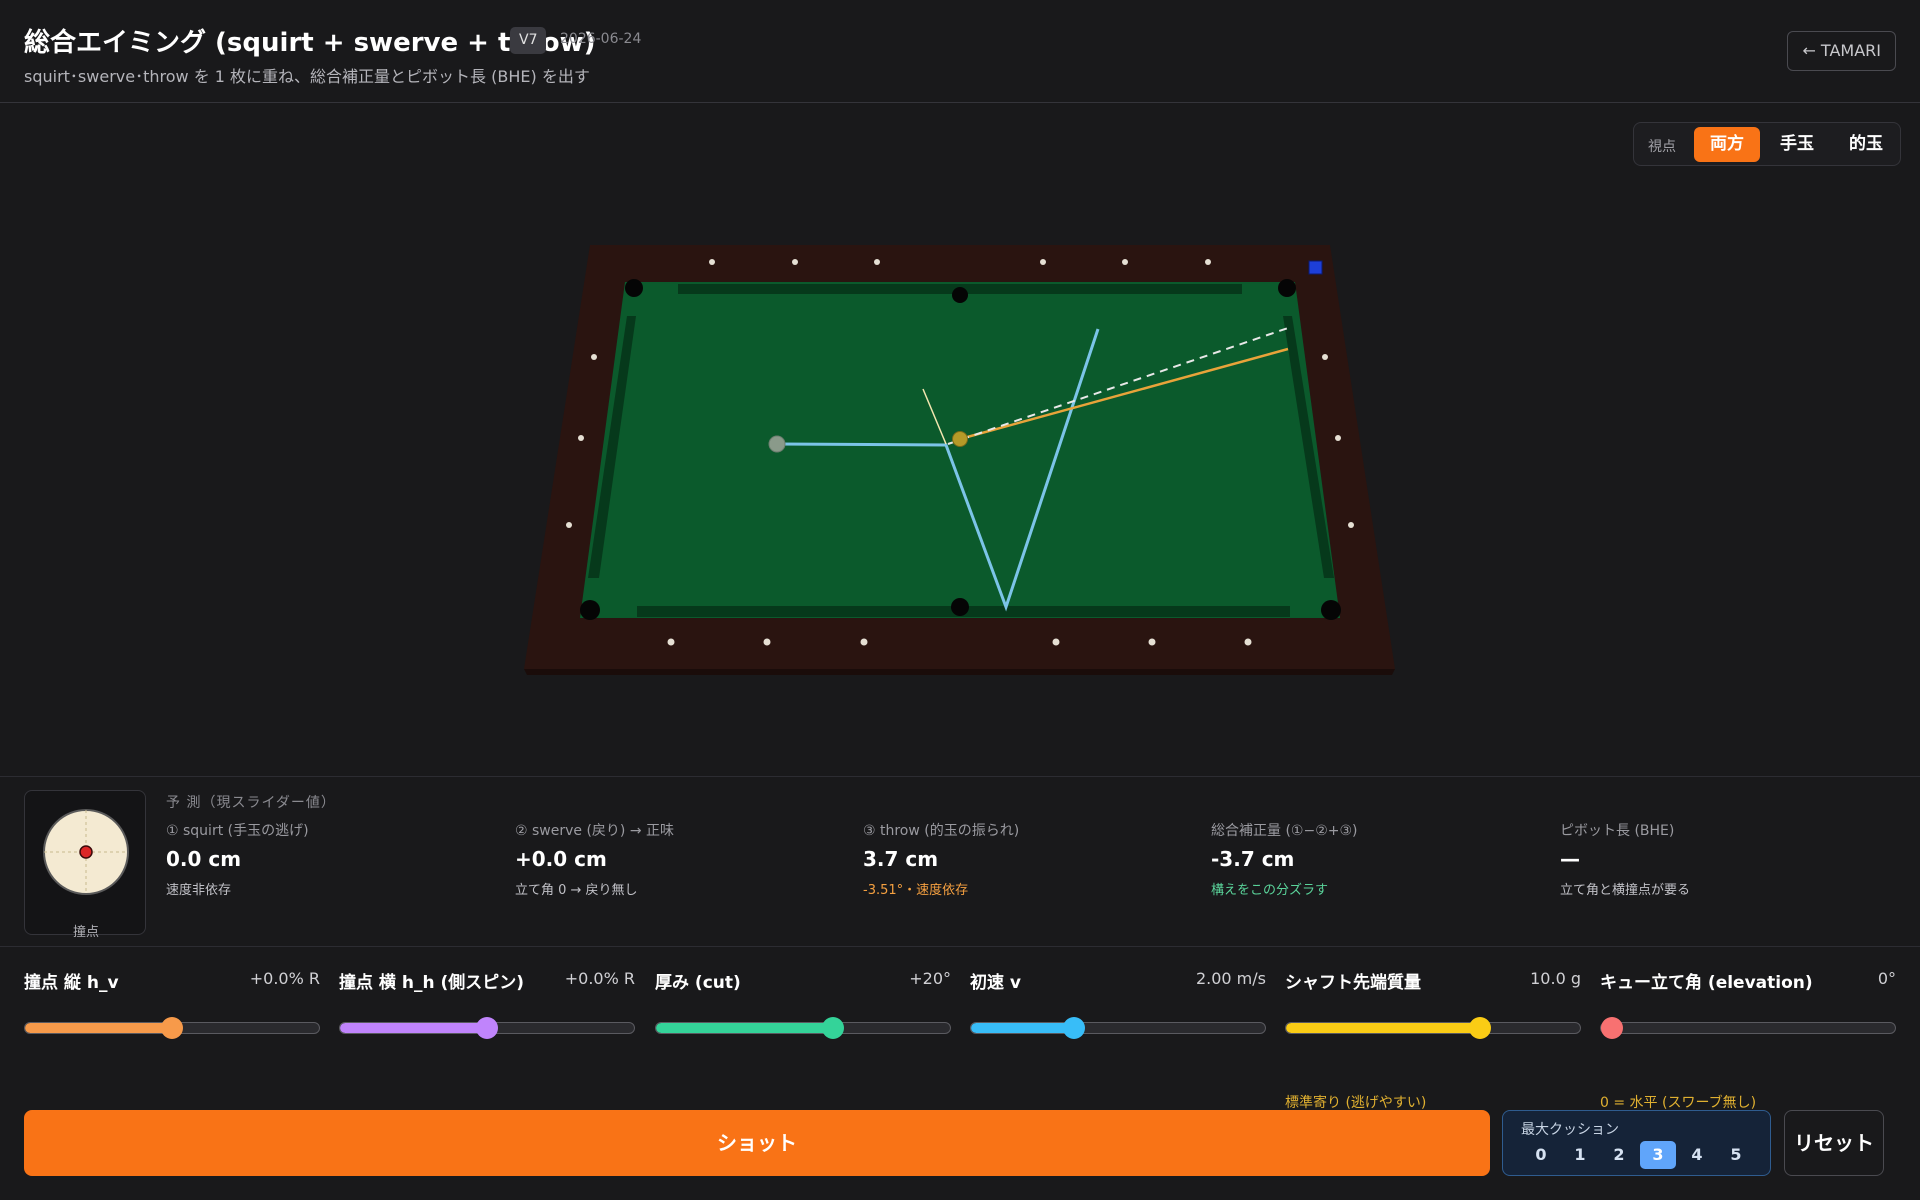  I want to click on metric-value: 0.0 cm, so click(204, 859).